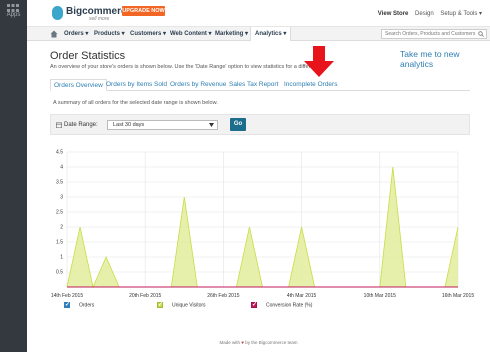 Image resolution: width=490 pixels, height=352 pixels. I want to click on footer: Made with ♥ by the Bigcommerce team, so click(245, 342).